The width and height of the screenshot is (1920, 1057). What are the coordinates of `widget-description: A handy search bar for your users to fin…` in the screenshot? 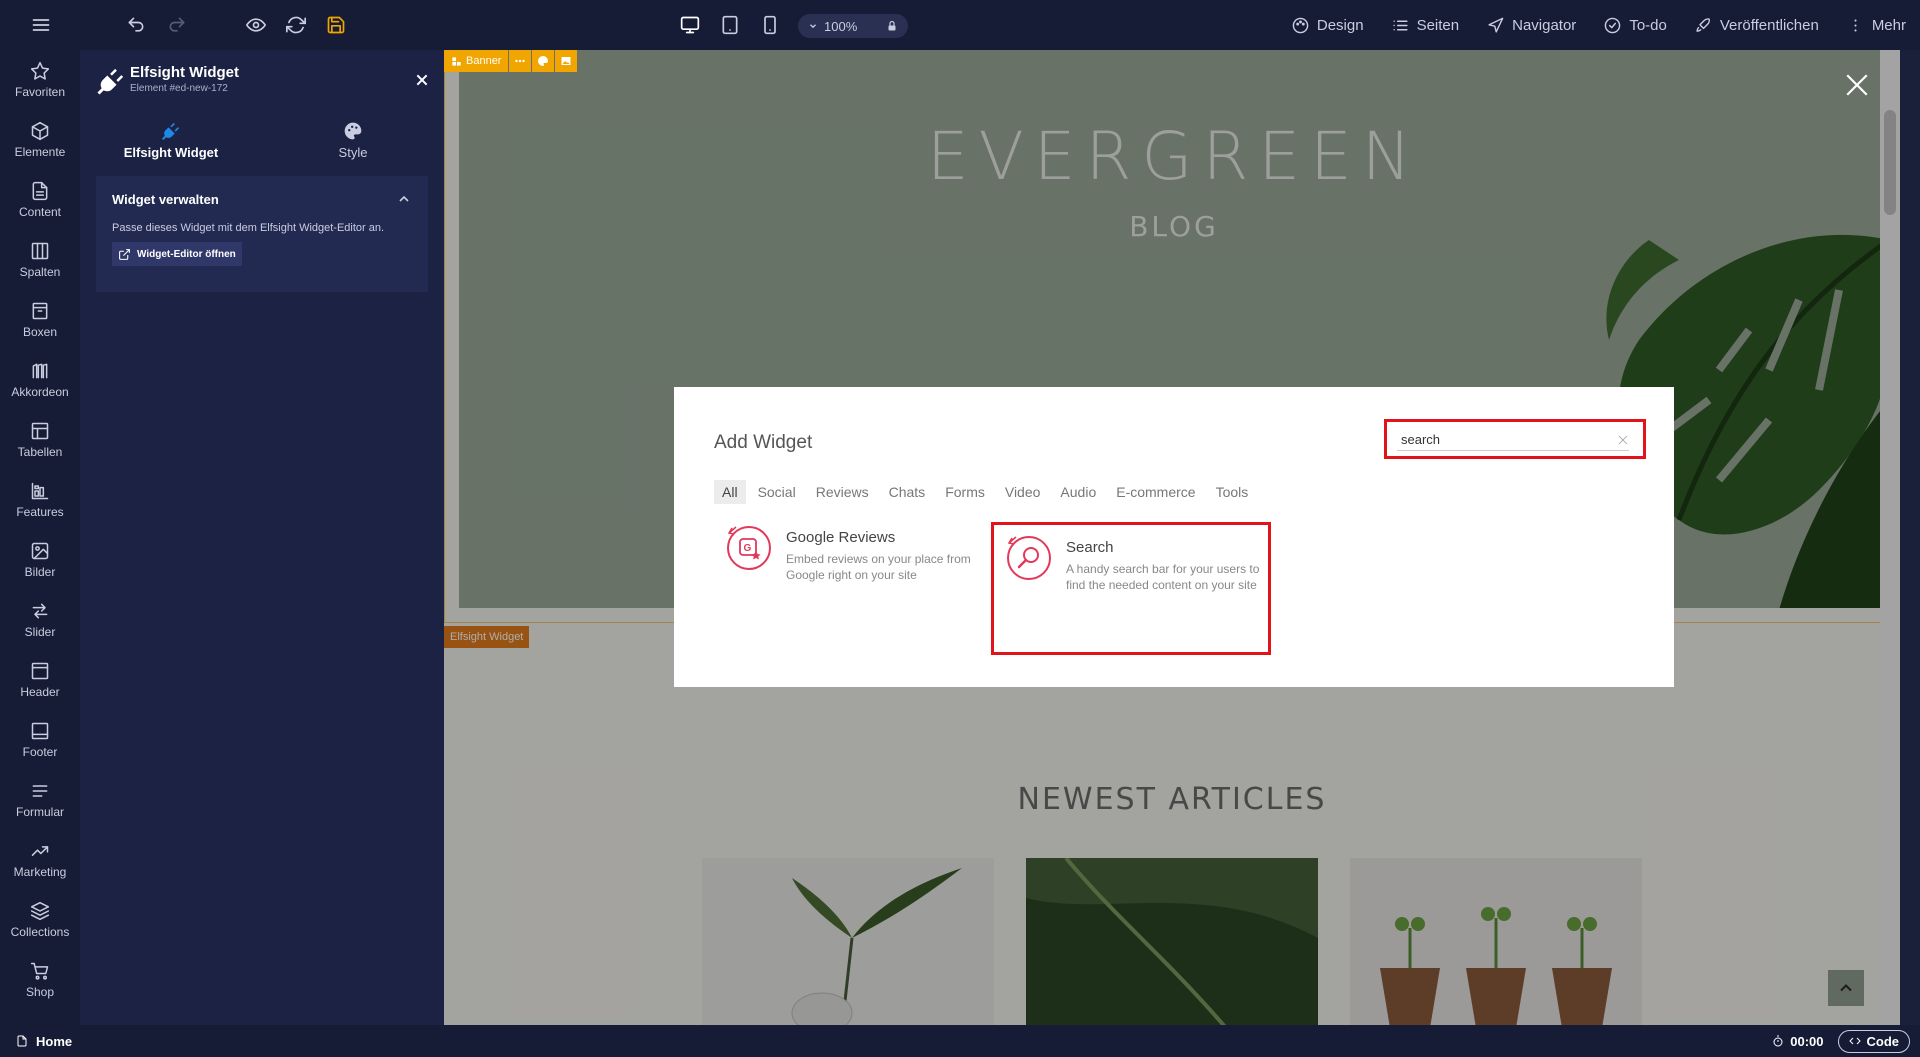 It's located at (1163, 577).